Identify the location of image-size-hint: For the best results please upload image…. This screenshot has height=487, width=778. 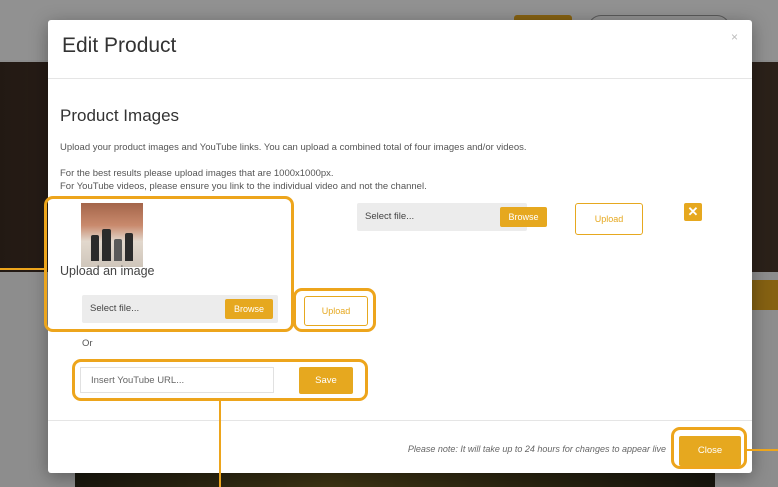
(197, 173).